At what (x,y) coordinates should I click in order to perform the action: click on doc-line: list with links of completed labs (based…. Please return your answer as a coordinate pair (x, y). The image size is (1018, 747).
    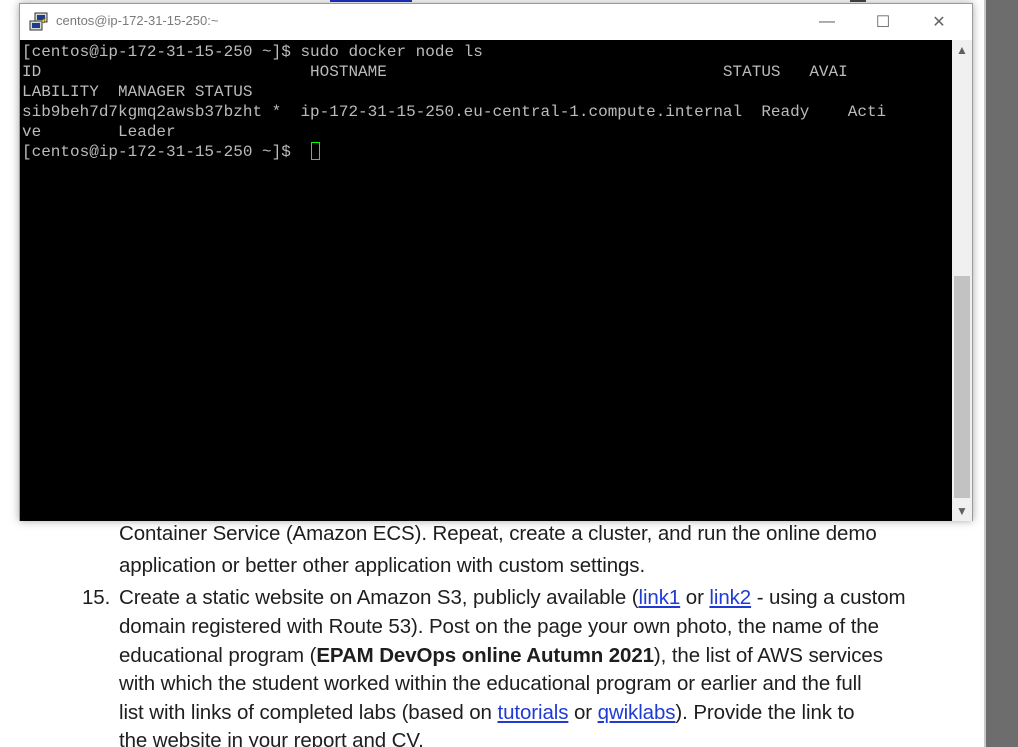
    Looking at the image, I should click on (521, 712).